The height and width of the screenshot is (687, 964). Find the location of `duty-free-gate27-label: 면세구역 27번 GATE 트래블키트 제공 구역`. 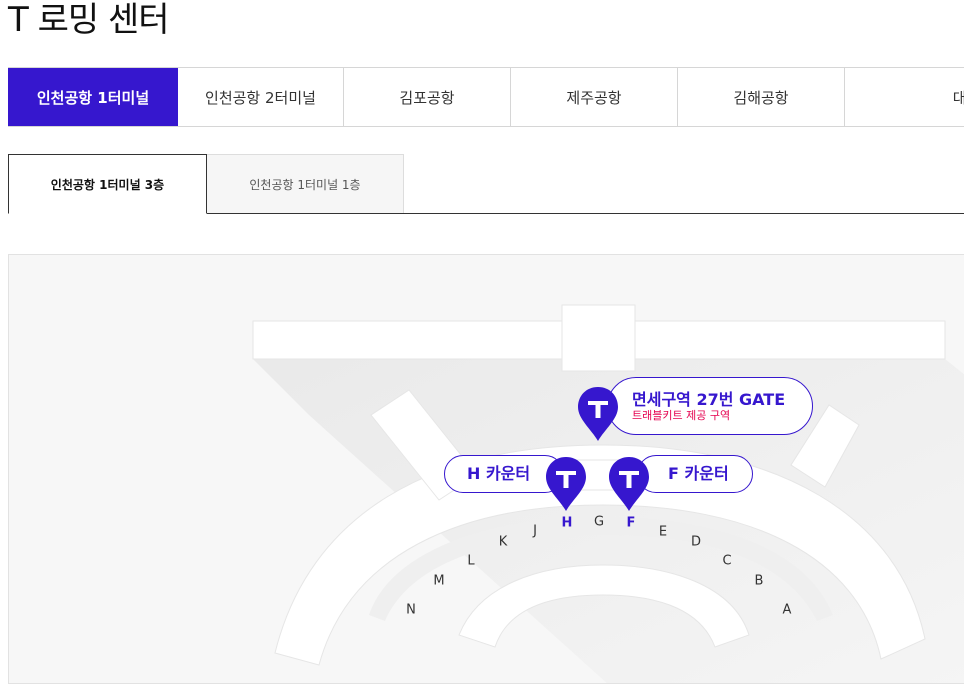

duty-free-gate27-label: 면세구역 27번 GATE 트래블키트 제공 구역 is located at coordinates (710, 406).